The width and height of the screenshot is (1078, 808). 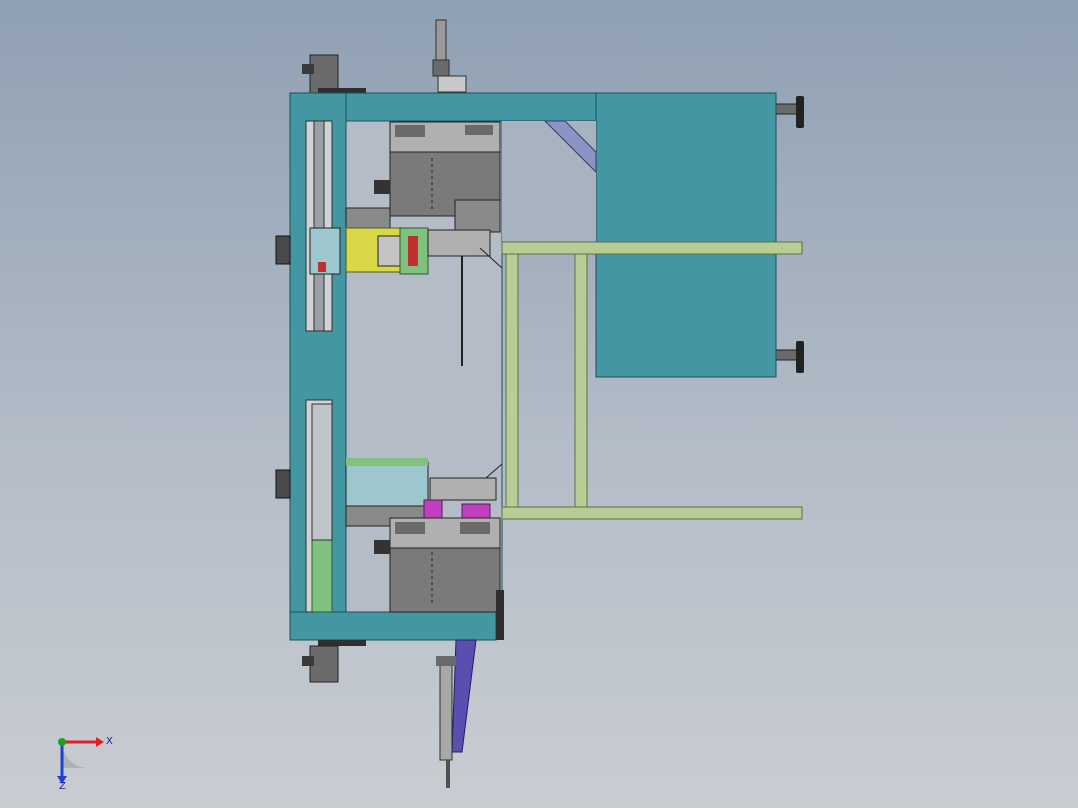 What do you see at coordinates (100, 742) in the screenshot?
I see `x-axis-arrowhead` at bounding box center [100, 742].